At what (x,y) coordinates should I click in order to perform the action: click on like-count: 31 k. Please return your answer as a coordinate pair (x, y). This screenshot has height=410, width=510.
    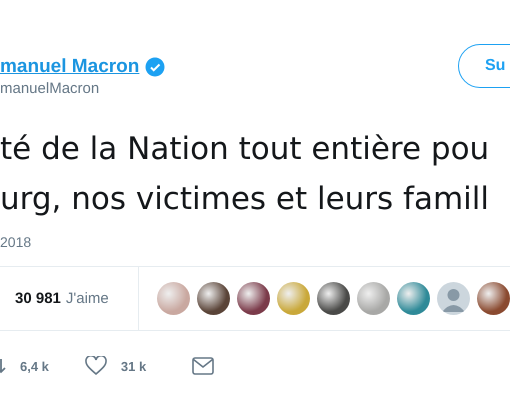
    Looking at the image, I should click on (133, 366).